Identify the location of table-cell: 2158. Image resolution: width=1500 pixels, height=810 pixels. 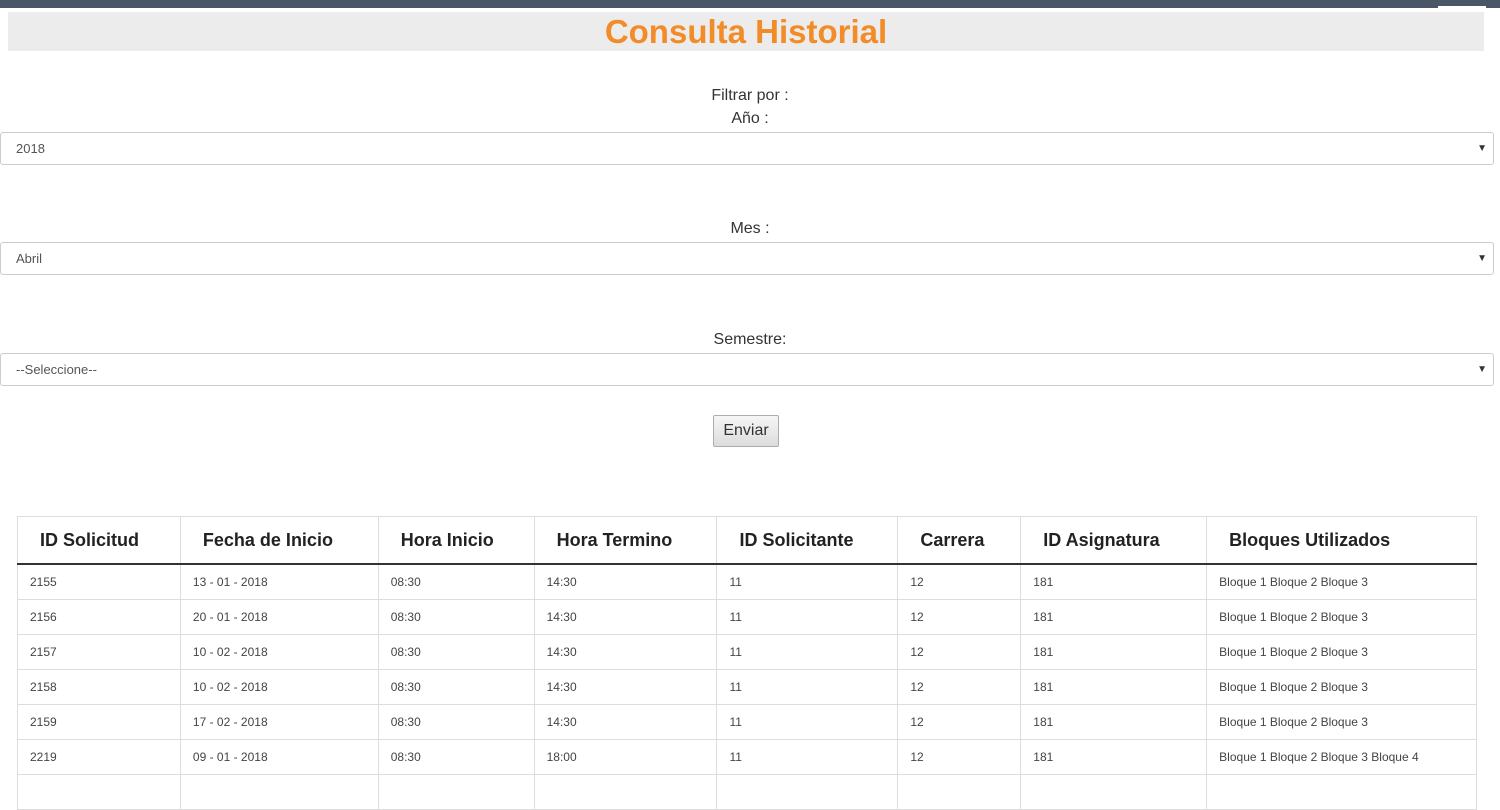
(99, 687).